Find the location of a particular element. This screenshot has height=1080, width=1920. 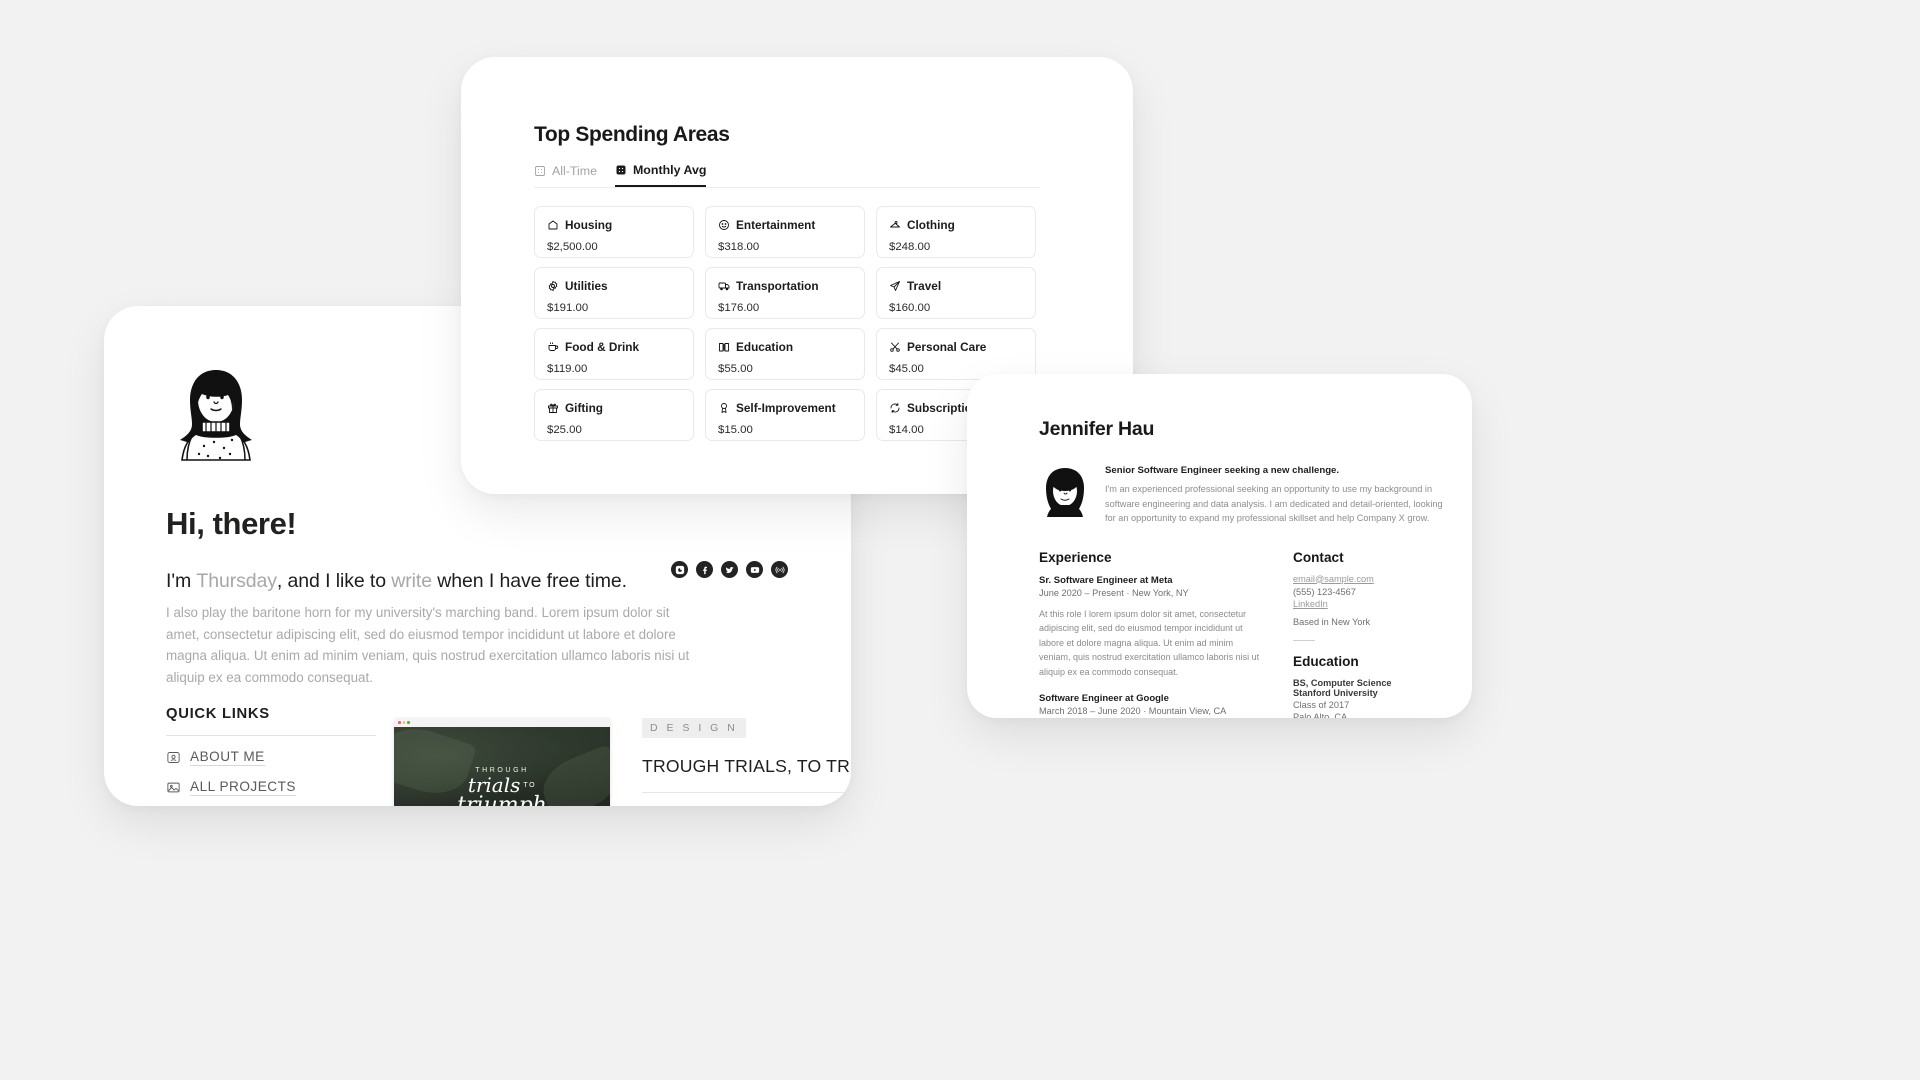

resume-avatar is located at coordinates (1065, 491).